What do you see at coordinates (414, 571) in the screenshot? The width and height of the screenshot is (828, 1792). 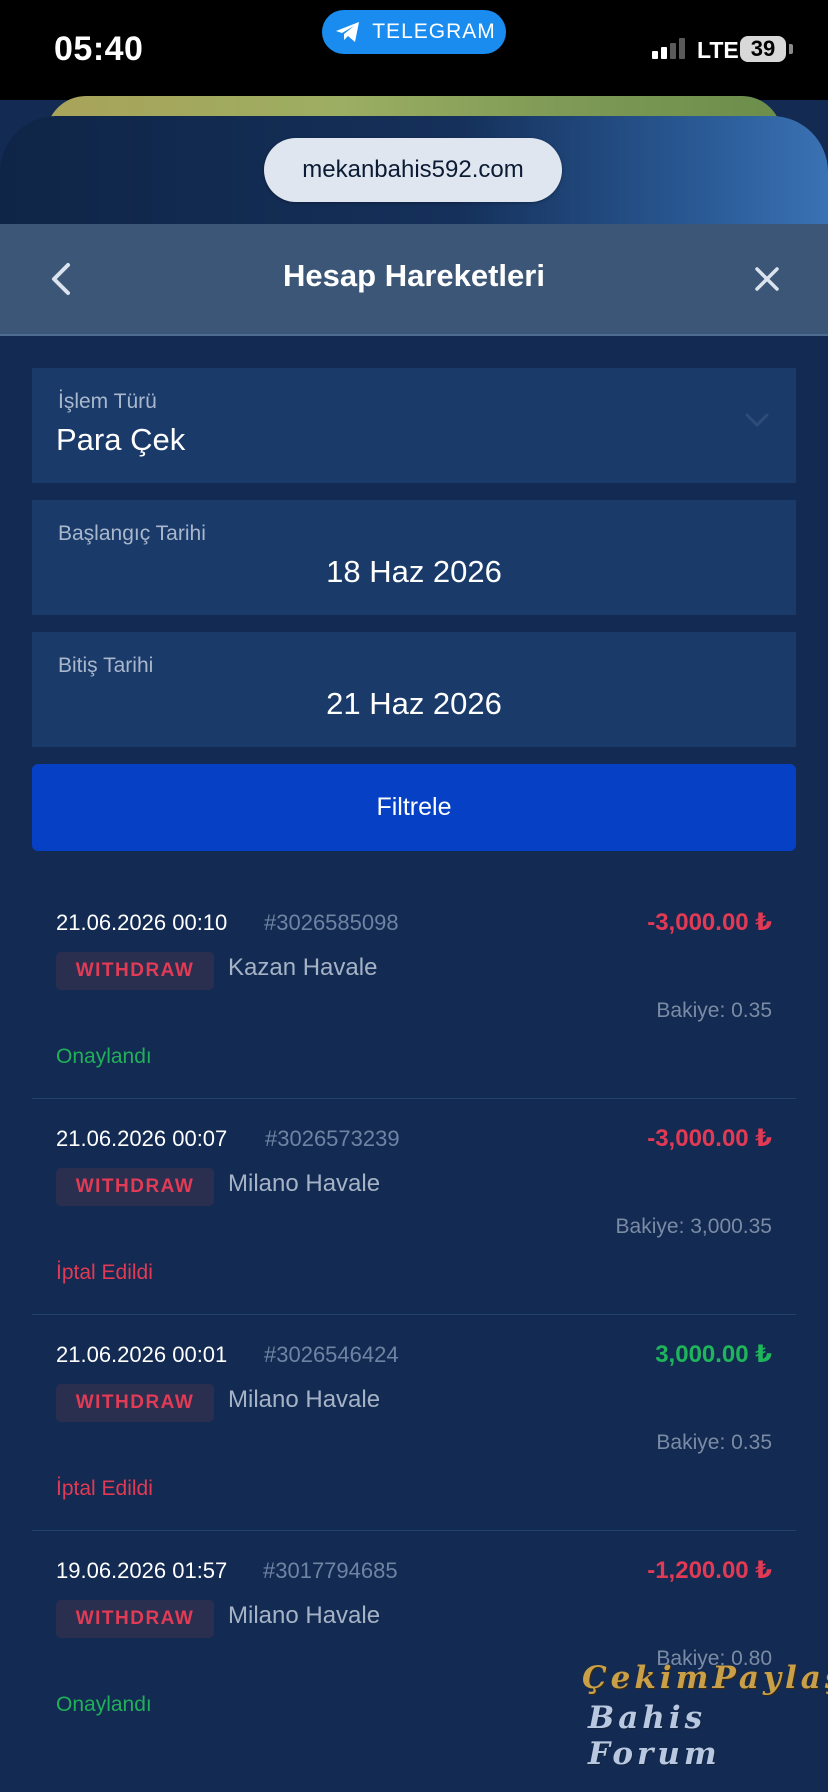 I see `start-date-value: 18 Haz 2026` at bounding box center [414, 571].